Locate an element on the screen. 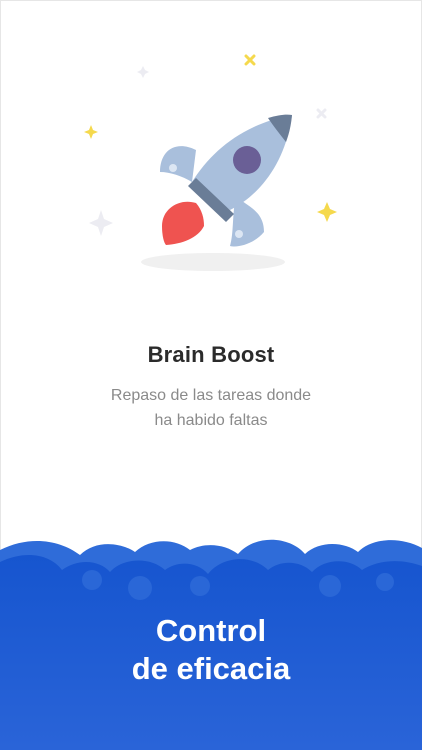 This screenshot has width=422, height=750. banner-line2: de eficacia is located at coordinates (211, 668).